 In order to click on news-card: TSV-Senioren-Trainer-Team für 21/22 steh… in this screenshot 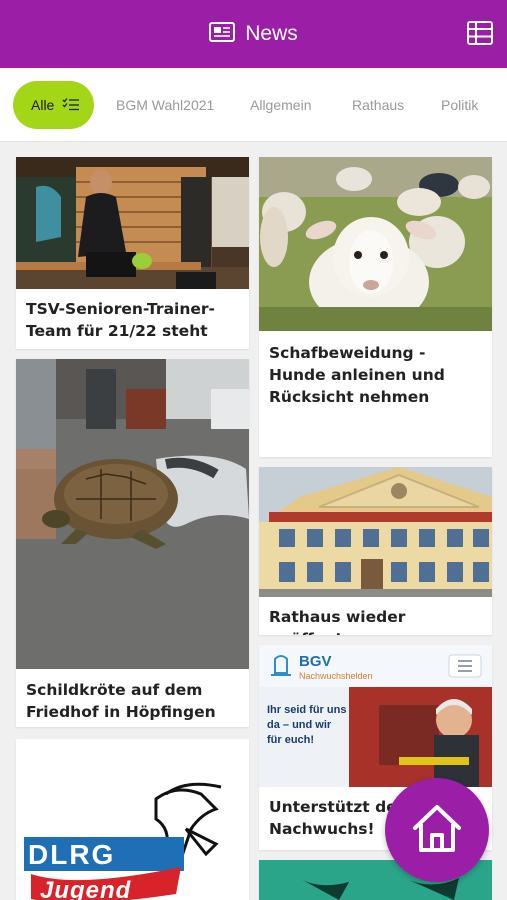, I will do `click(132, 253)`.